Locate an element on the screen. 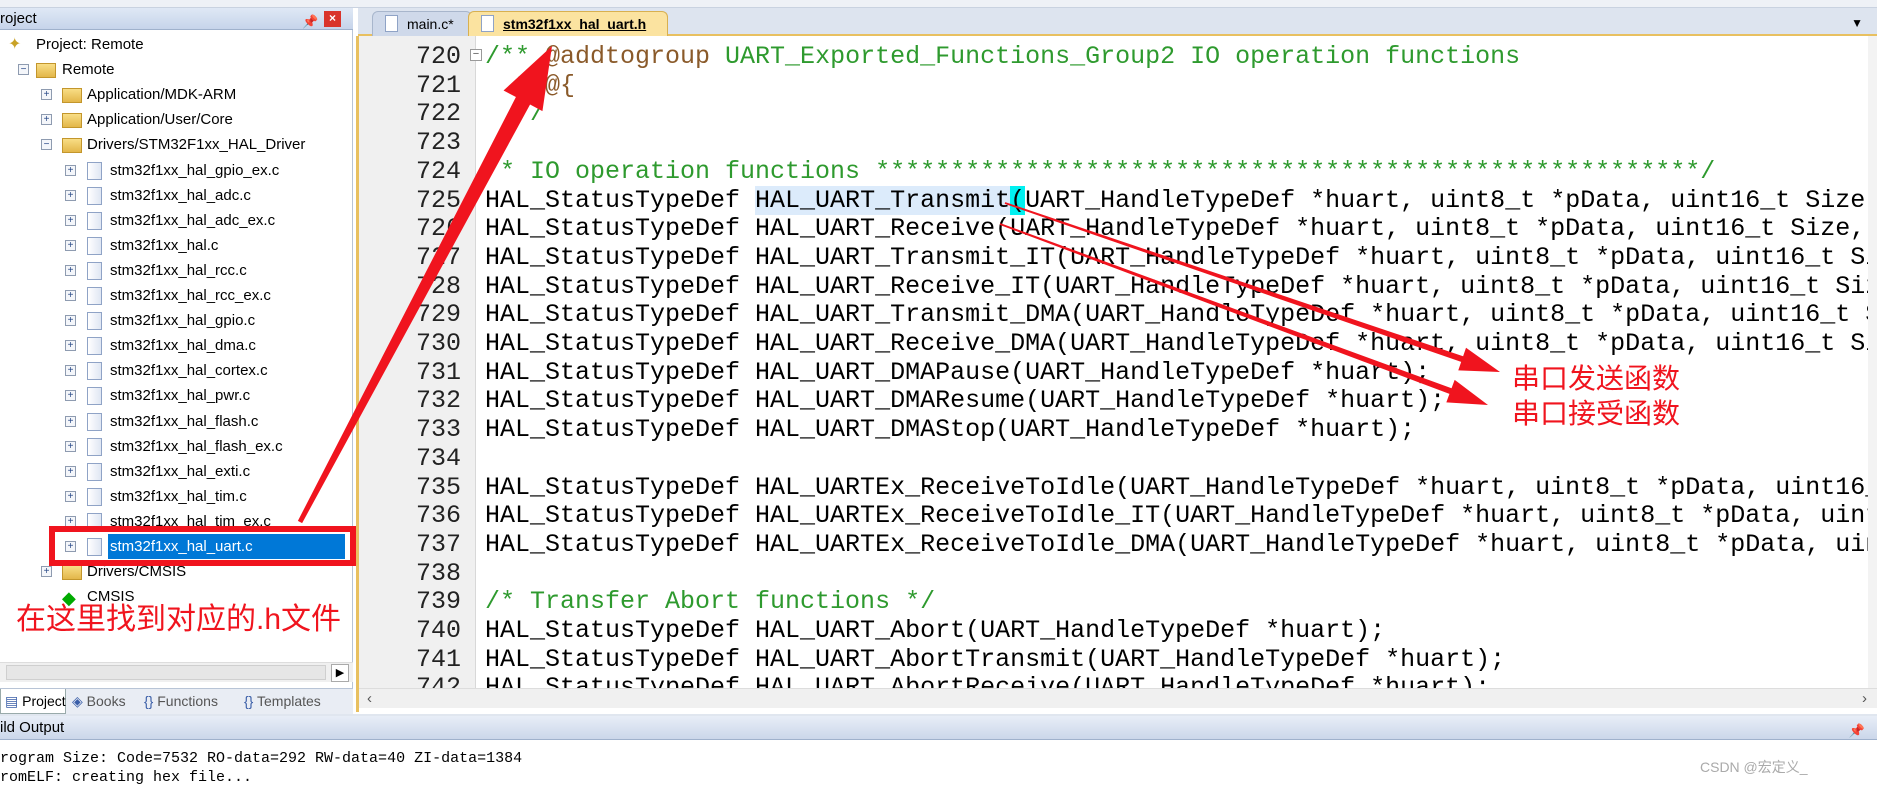 The height and width of the screenshot is (786, 1877). watermark: CSDN @宏定义_ is located at coordinates (1754, 767).